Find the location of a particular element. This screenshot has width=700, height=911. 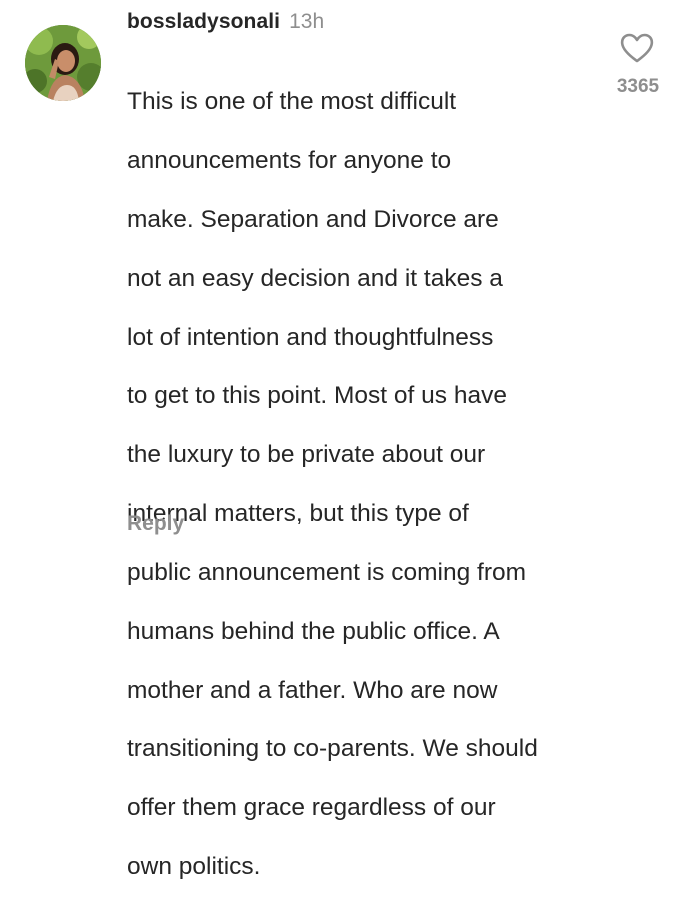

comment-text-line: This is one of the most difficult is located at coordinates (292, 102).